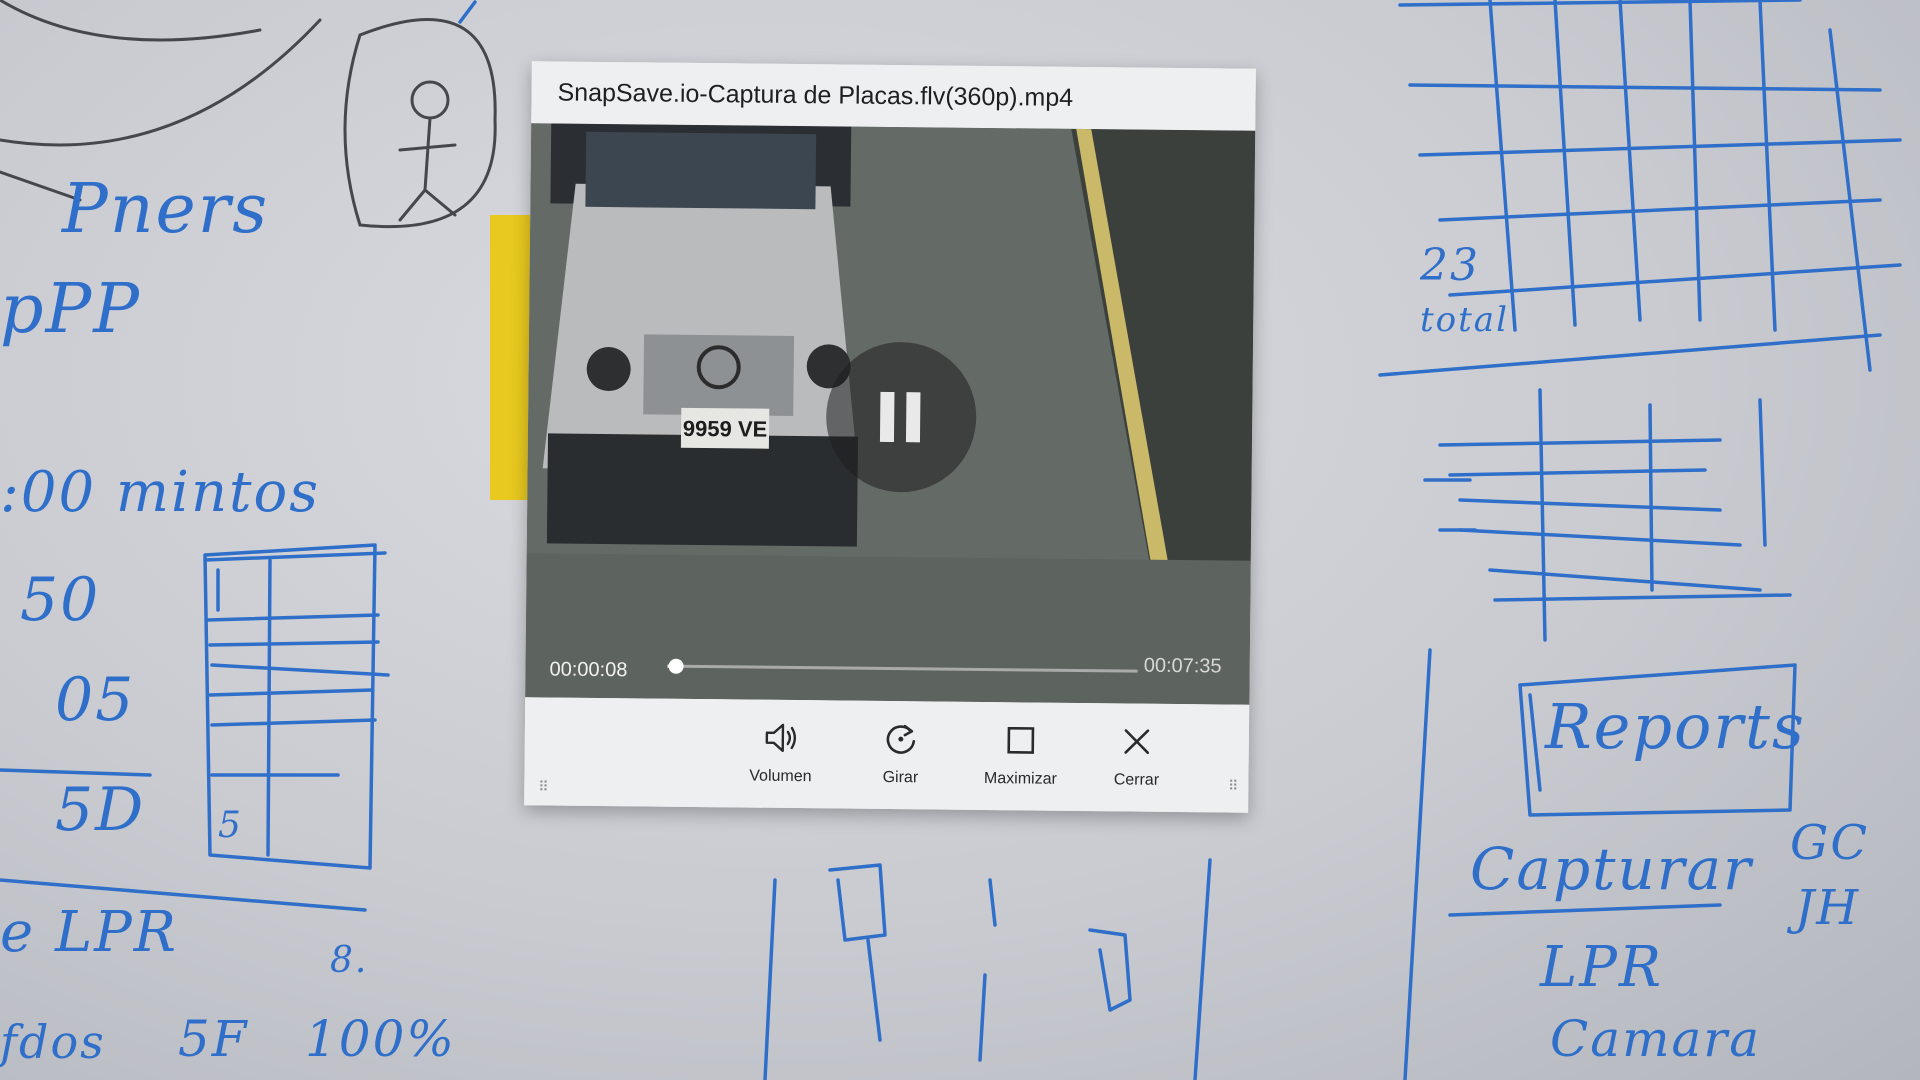 This screenshot has height=1080, width=1920. What do you see at coordinates (725, 429) in the screenshot?
I see `license-plate-text: 9959 VE` at bounding box center [725, 429].